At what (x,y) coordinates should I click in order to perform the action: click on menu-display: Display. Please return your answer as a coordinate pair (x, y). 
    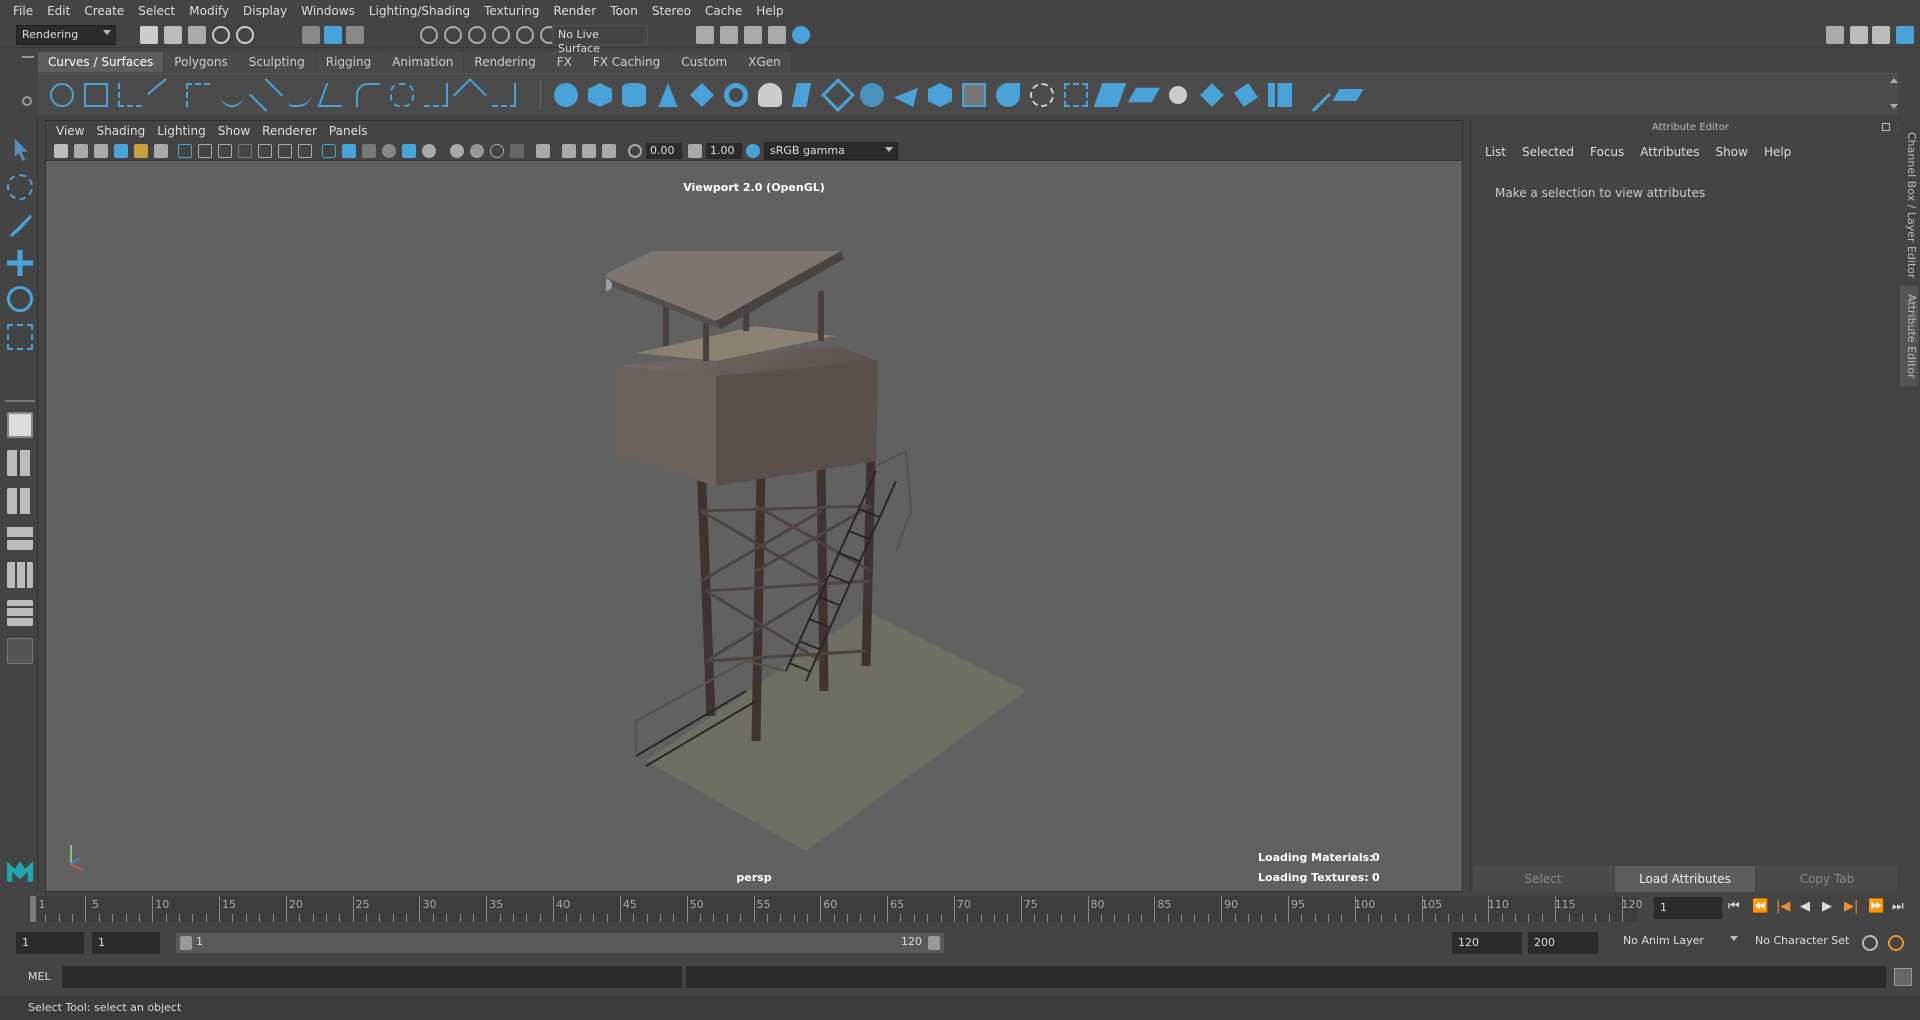
    Looking at the image, I should click on (265, 11).